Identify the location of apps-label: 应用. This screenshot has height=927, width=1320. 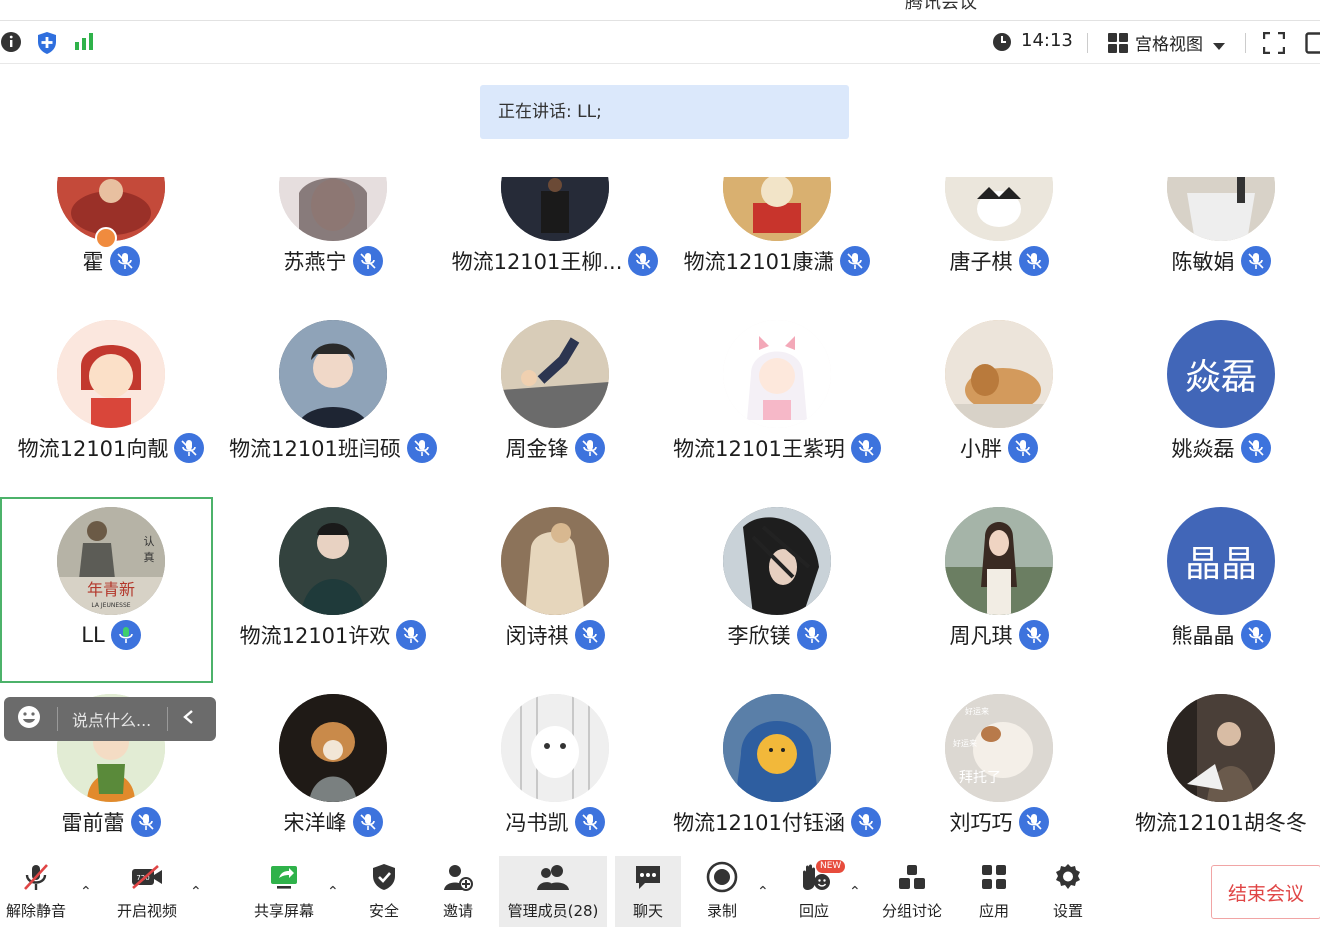
(993, 911).